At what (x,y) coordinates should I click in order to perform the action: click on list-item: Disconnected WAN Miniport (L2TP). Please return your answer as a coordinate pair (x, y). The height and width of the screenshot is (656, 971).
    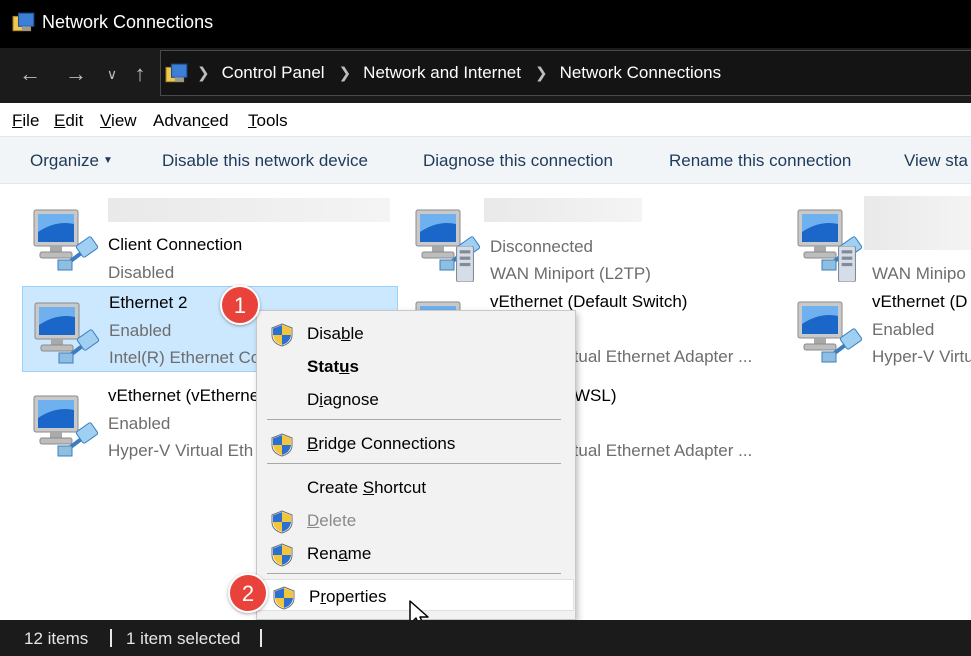
    Looking at the image, I should click on (594, 238).